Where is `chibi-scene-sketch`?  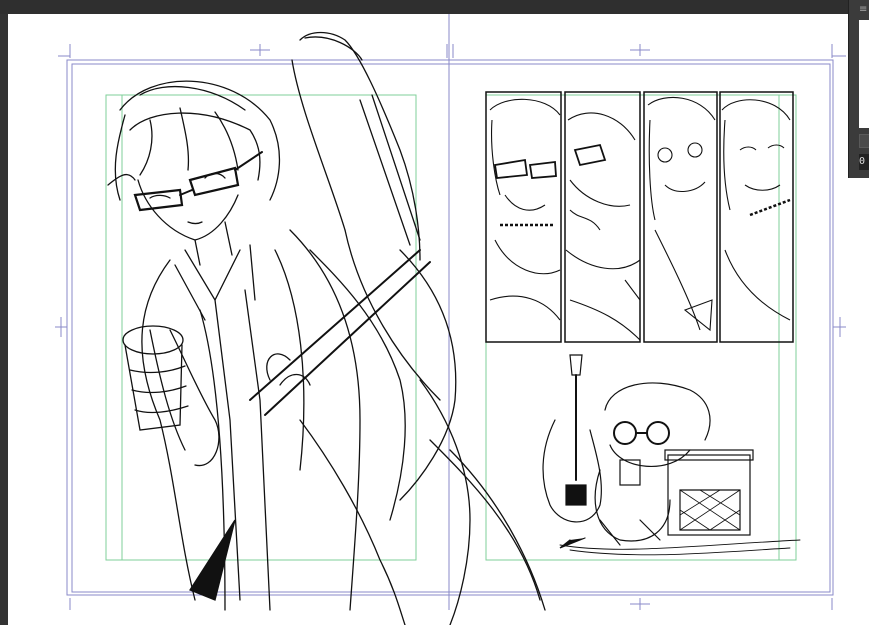
chibi-scene-sketch is located at coordinates (671, 455).